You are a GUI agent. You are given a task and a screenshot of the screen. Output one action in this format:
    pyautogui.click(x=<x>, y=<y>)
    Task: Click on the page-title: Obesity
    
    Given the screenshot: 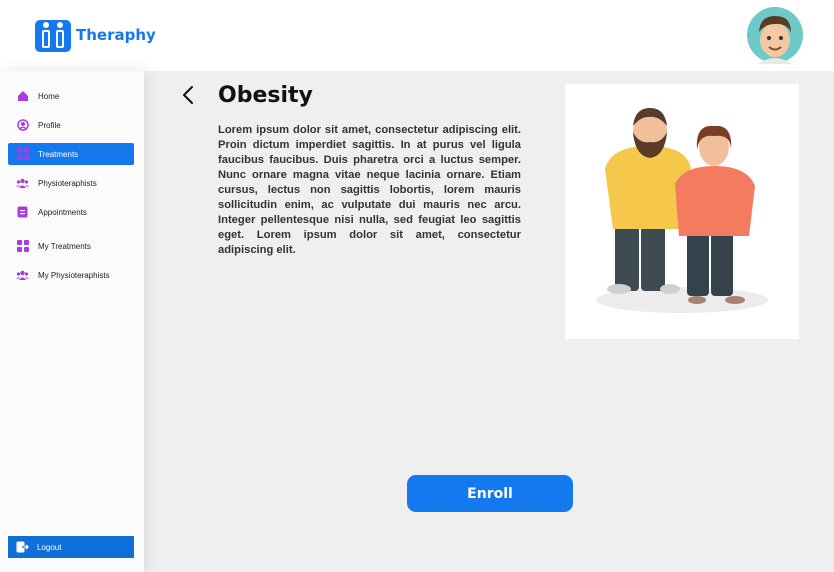 What is the action you would take?
    pyautogui.click(x=265, y=95)
    